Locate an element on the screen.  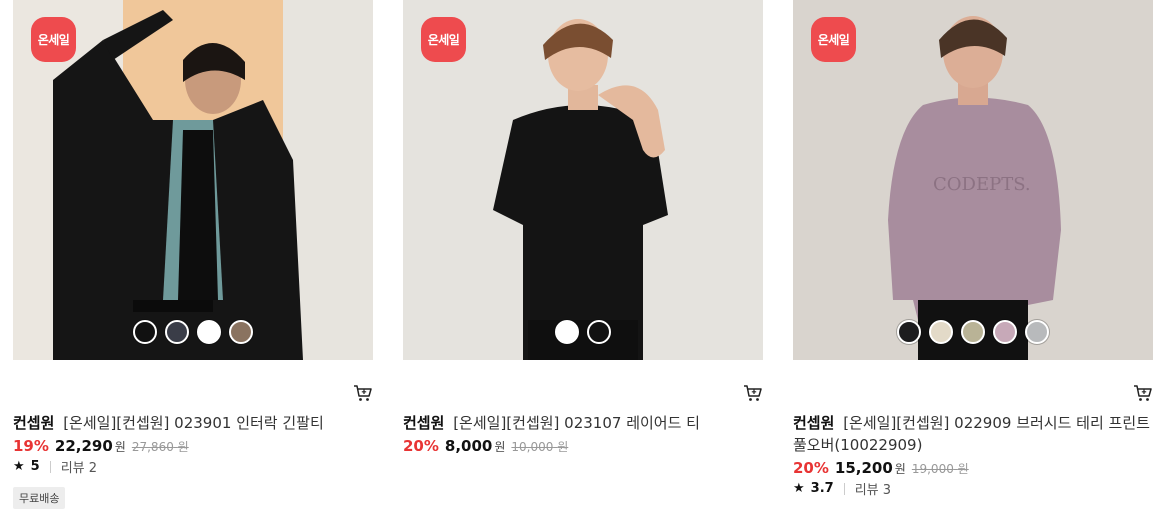
svg-text: CODEPTS. is located at coordinates (982, 184).